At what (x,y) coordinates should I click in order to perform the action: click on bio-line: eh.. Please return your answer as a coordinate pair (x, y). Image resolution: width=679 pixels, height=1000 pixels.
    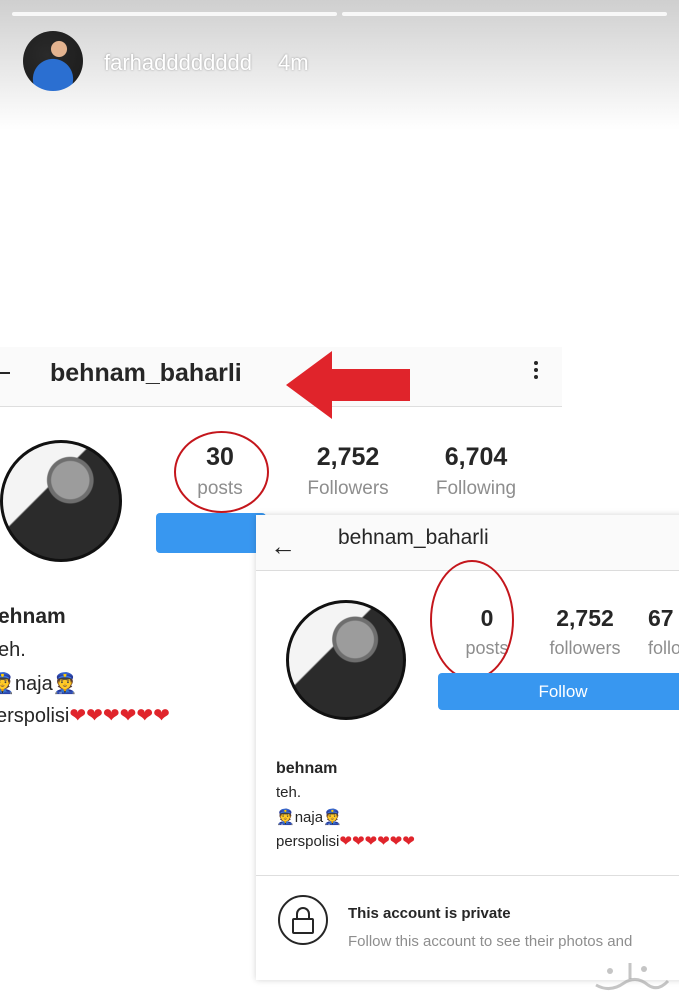
    Looking at the image, I should click on (13, 650).